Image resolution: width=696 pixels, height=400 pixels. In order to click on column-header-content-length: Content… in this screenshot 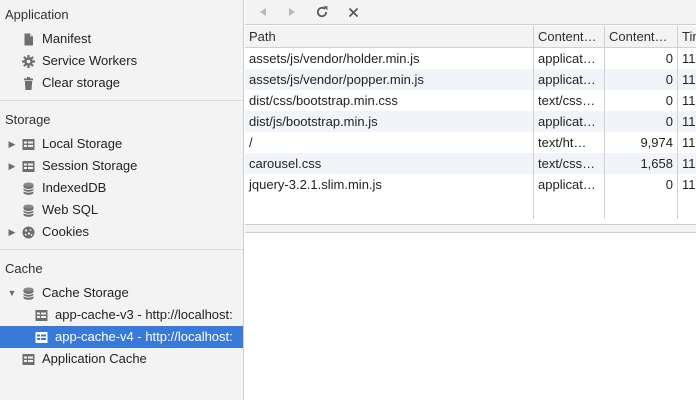, I will do `click(640, 36)`.